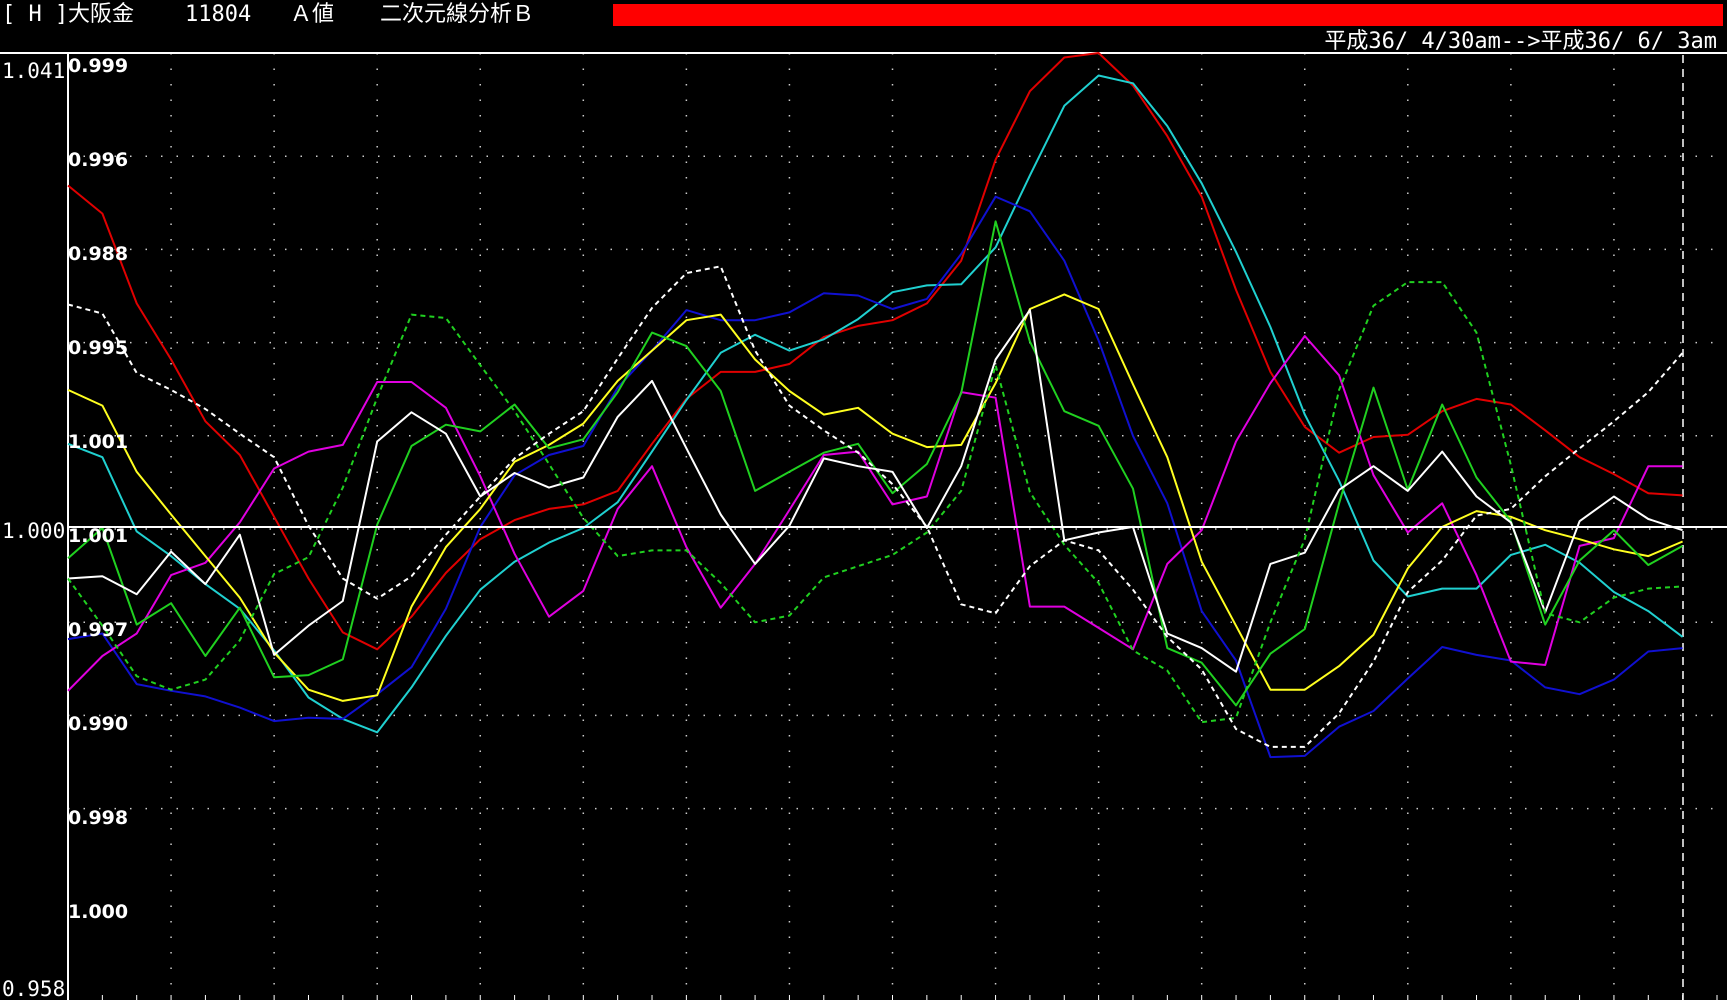 This screenshot has width=1727, height=1000. What do you see at coordinates (98, 912) in the screenshot?
I see `scale-label: 1.000` at bounding box center [98, 912].